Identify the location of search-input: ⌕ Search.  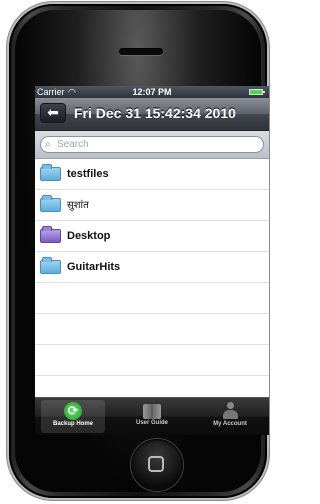
(152, 144).